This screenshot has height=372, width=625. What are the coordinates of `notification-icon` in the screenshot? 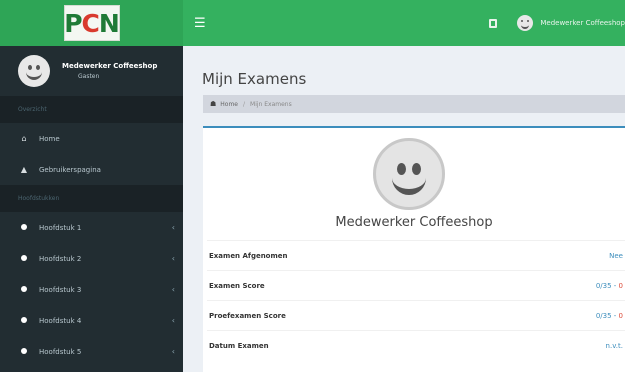 It's located at (493, 23).